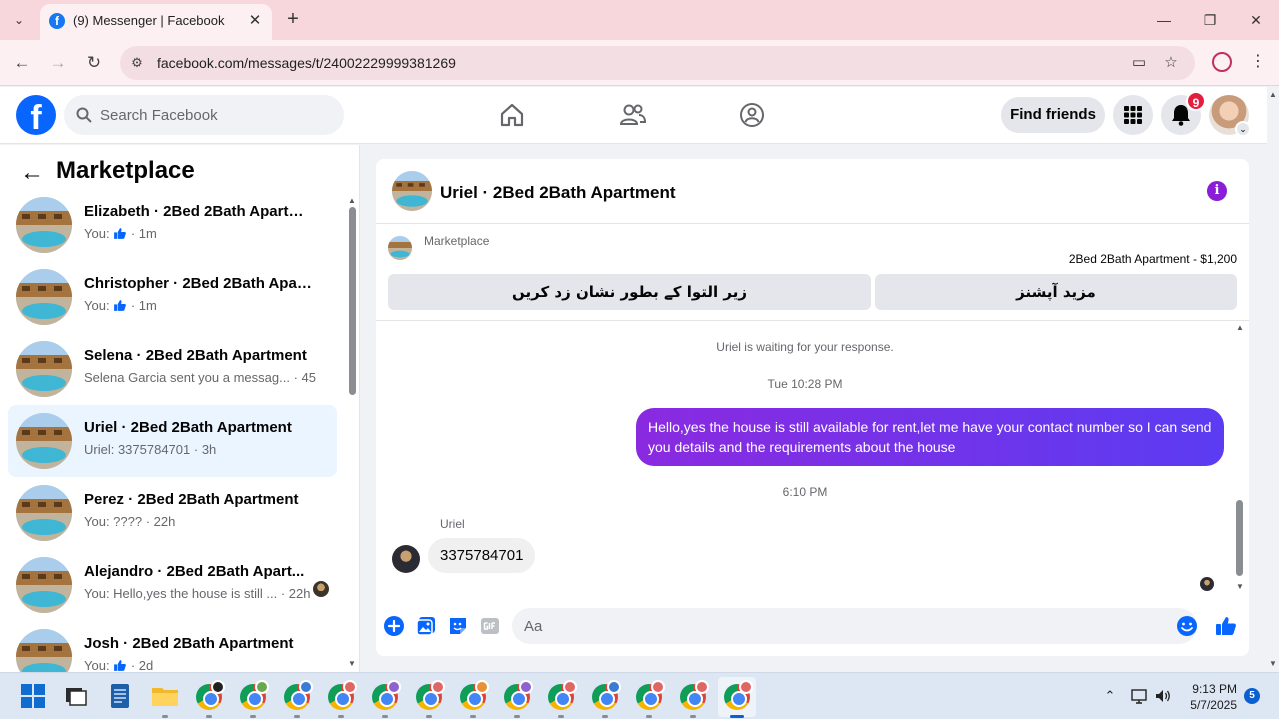  What do you see at coordinates (558, 193) in the screenshot?
I see `chat-title: Uriel · 2Bed 2Bath Apartment` at bounding box center [558, 193].